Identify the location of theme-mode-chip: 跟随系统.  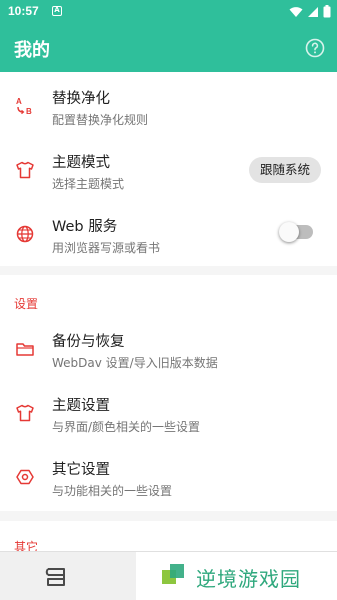
(284, 170).